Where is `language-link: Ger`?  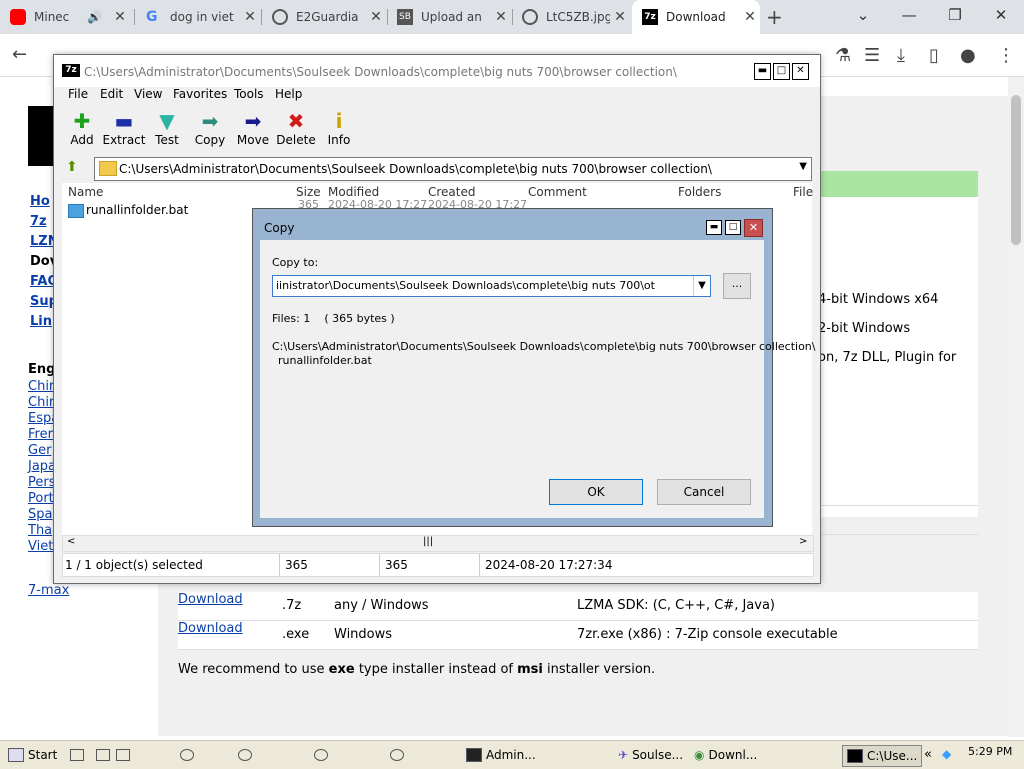 language-link: Ger is located at coordinates (39, 450).